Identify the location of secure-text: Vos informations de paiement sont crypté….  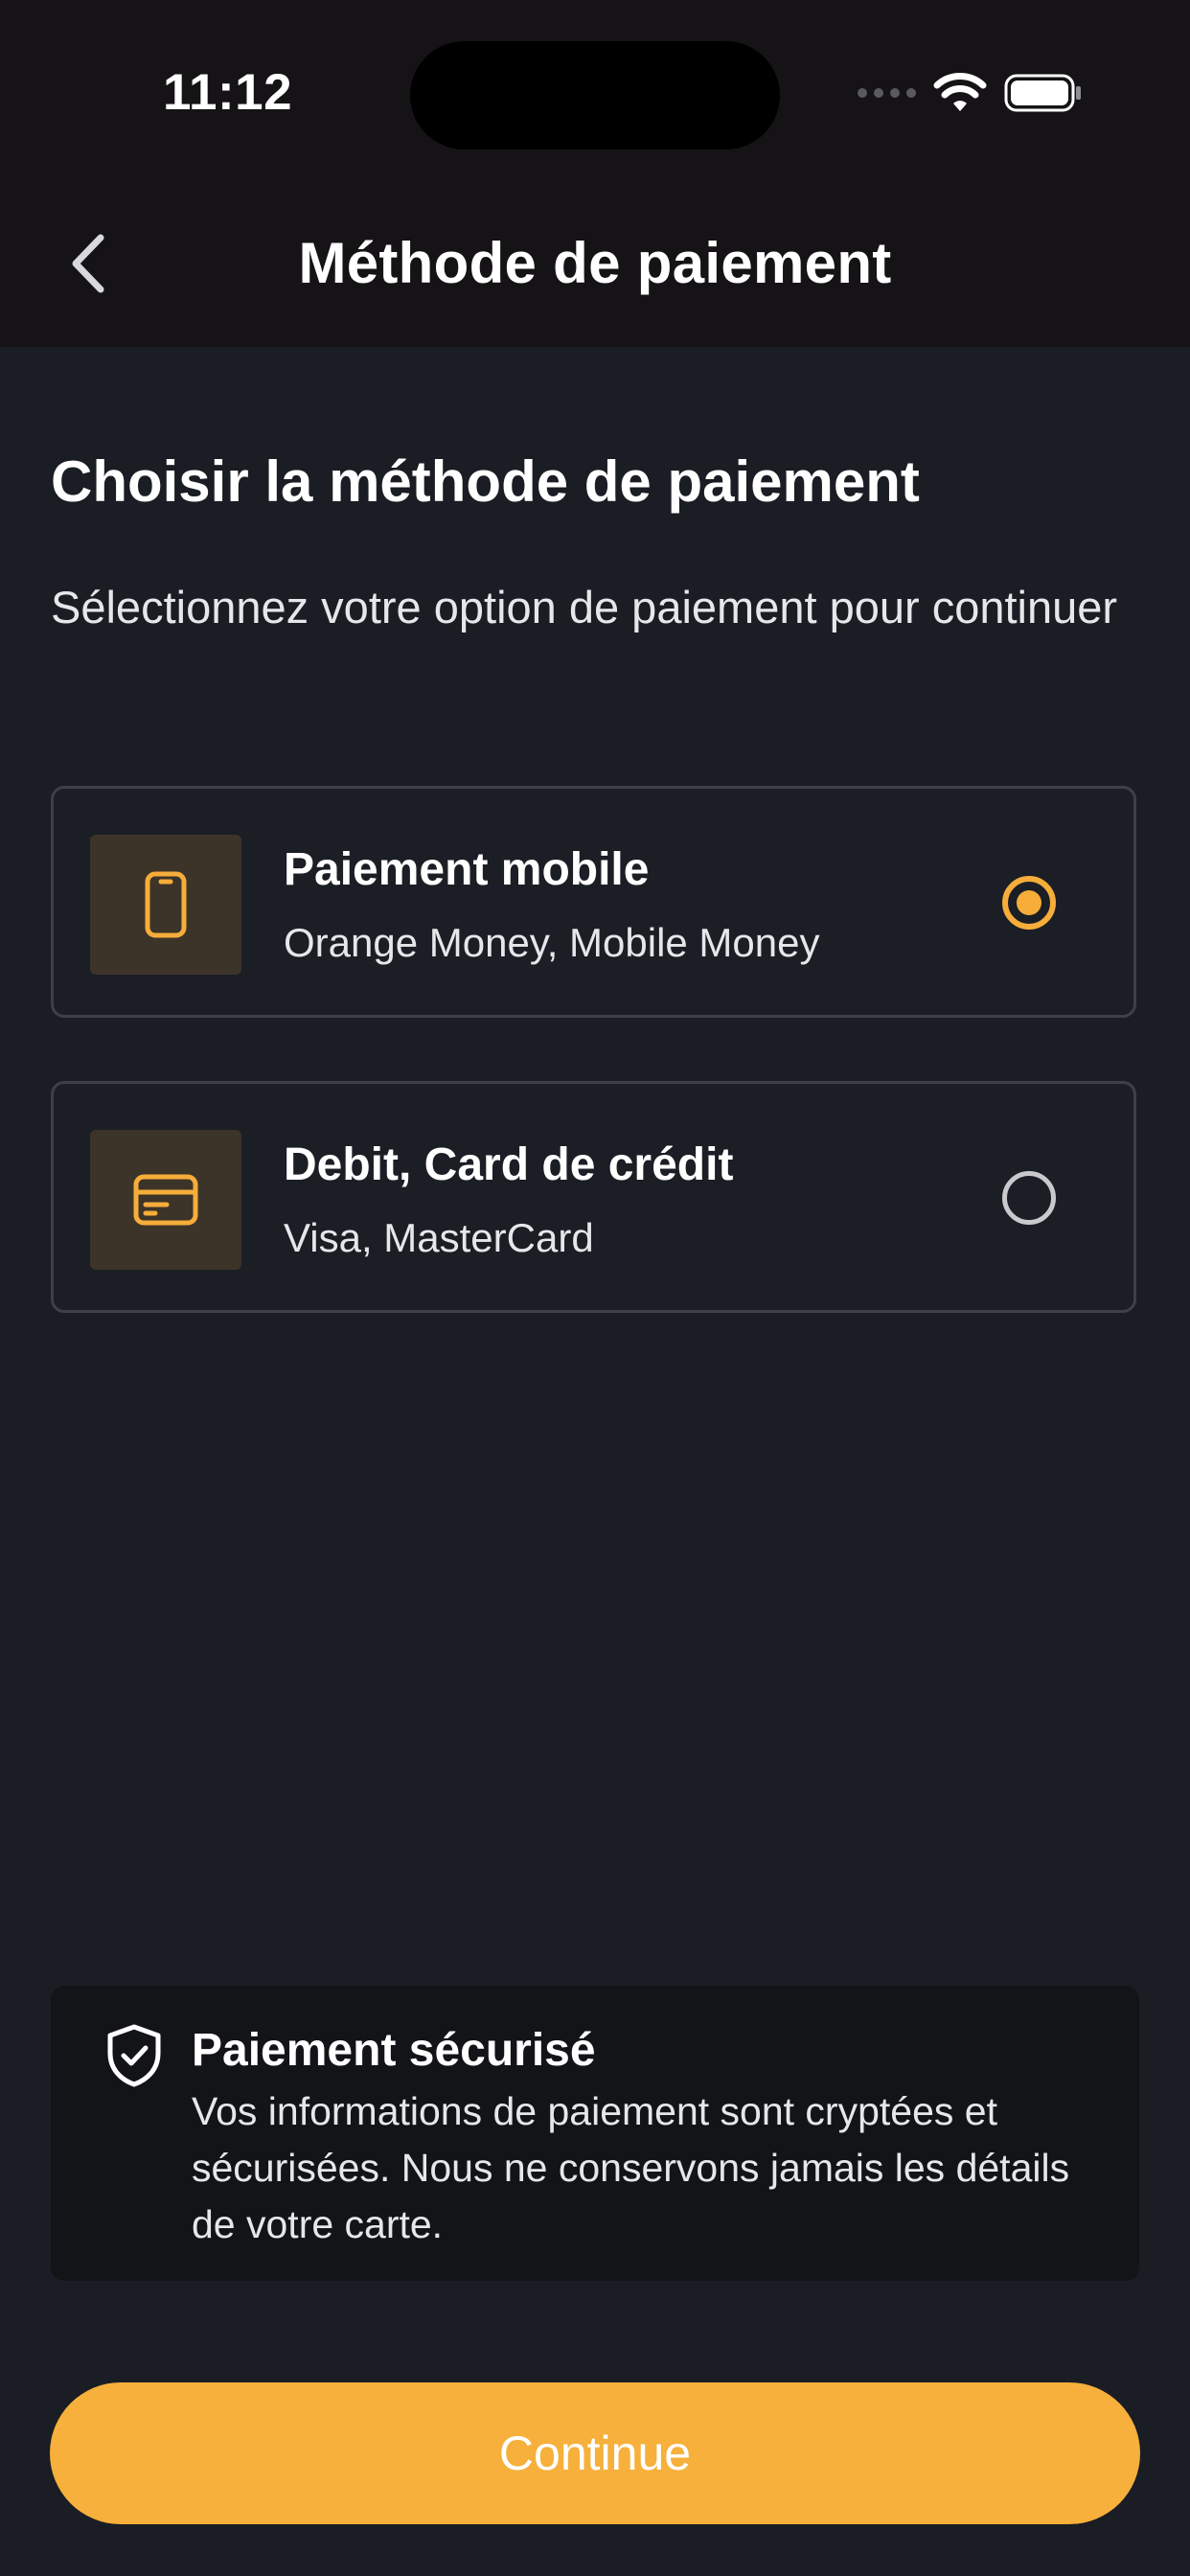
(631, 2167).